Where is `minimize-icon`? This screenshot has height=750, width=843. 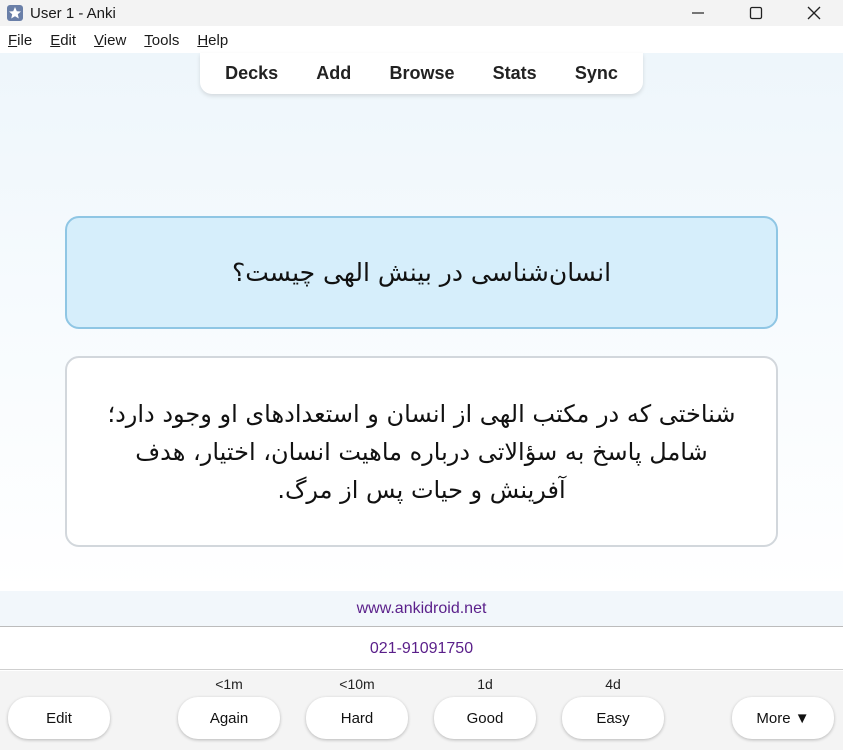
minimize-icon is located at coordinates (698, 13).